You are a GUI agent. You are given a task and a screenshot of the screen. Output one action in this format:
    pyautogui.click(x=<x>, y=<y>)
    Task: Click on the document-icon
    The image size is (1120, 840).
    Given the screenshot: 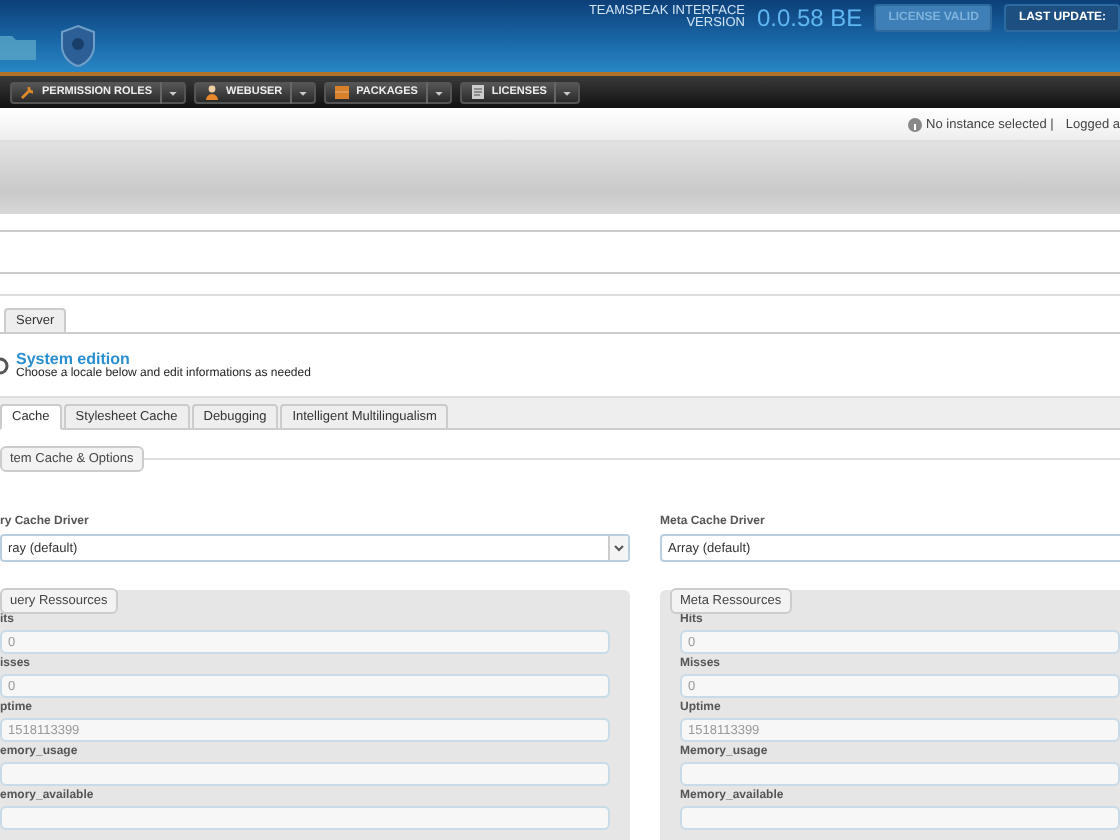 What is the action you would take?
    pyautogui.click(x=477, y=92)
    